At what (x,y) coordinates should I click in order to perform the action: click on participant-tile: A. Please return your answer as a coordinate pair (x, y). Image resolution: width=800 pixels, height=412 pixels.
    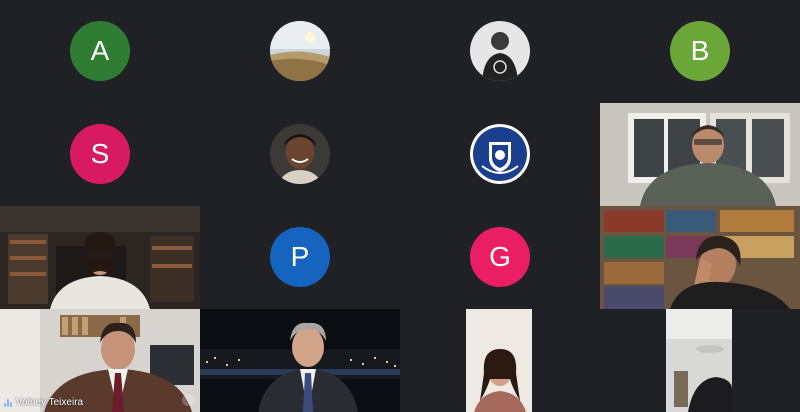
    Looking at the image, I should click on (100, 51).